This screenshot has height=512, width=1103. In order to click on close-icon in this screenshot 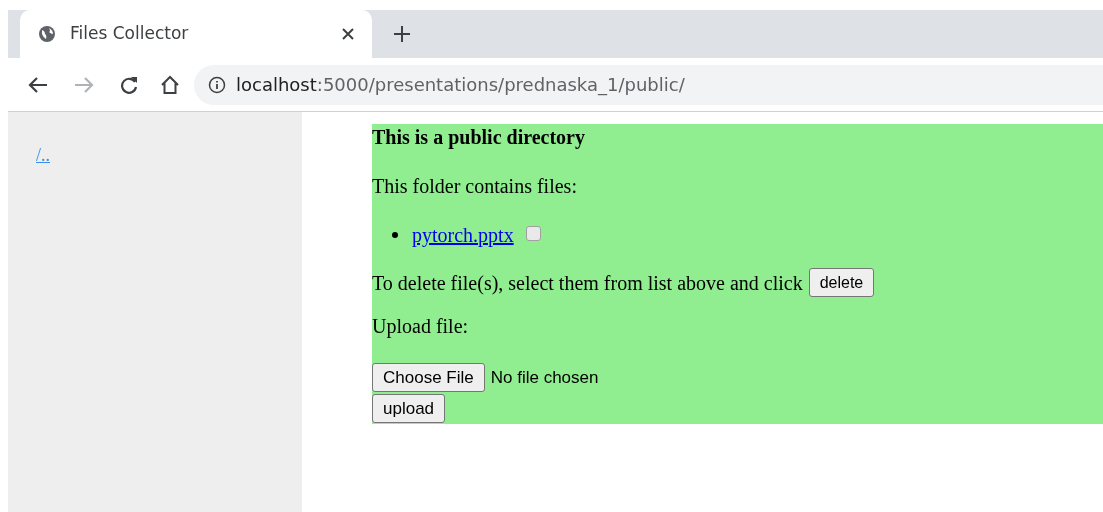, I will do `click(348, 34)`.